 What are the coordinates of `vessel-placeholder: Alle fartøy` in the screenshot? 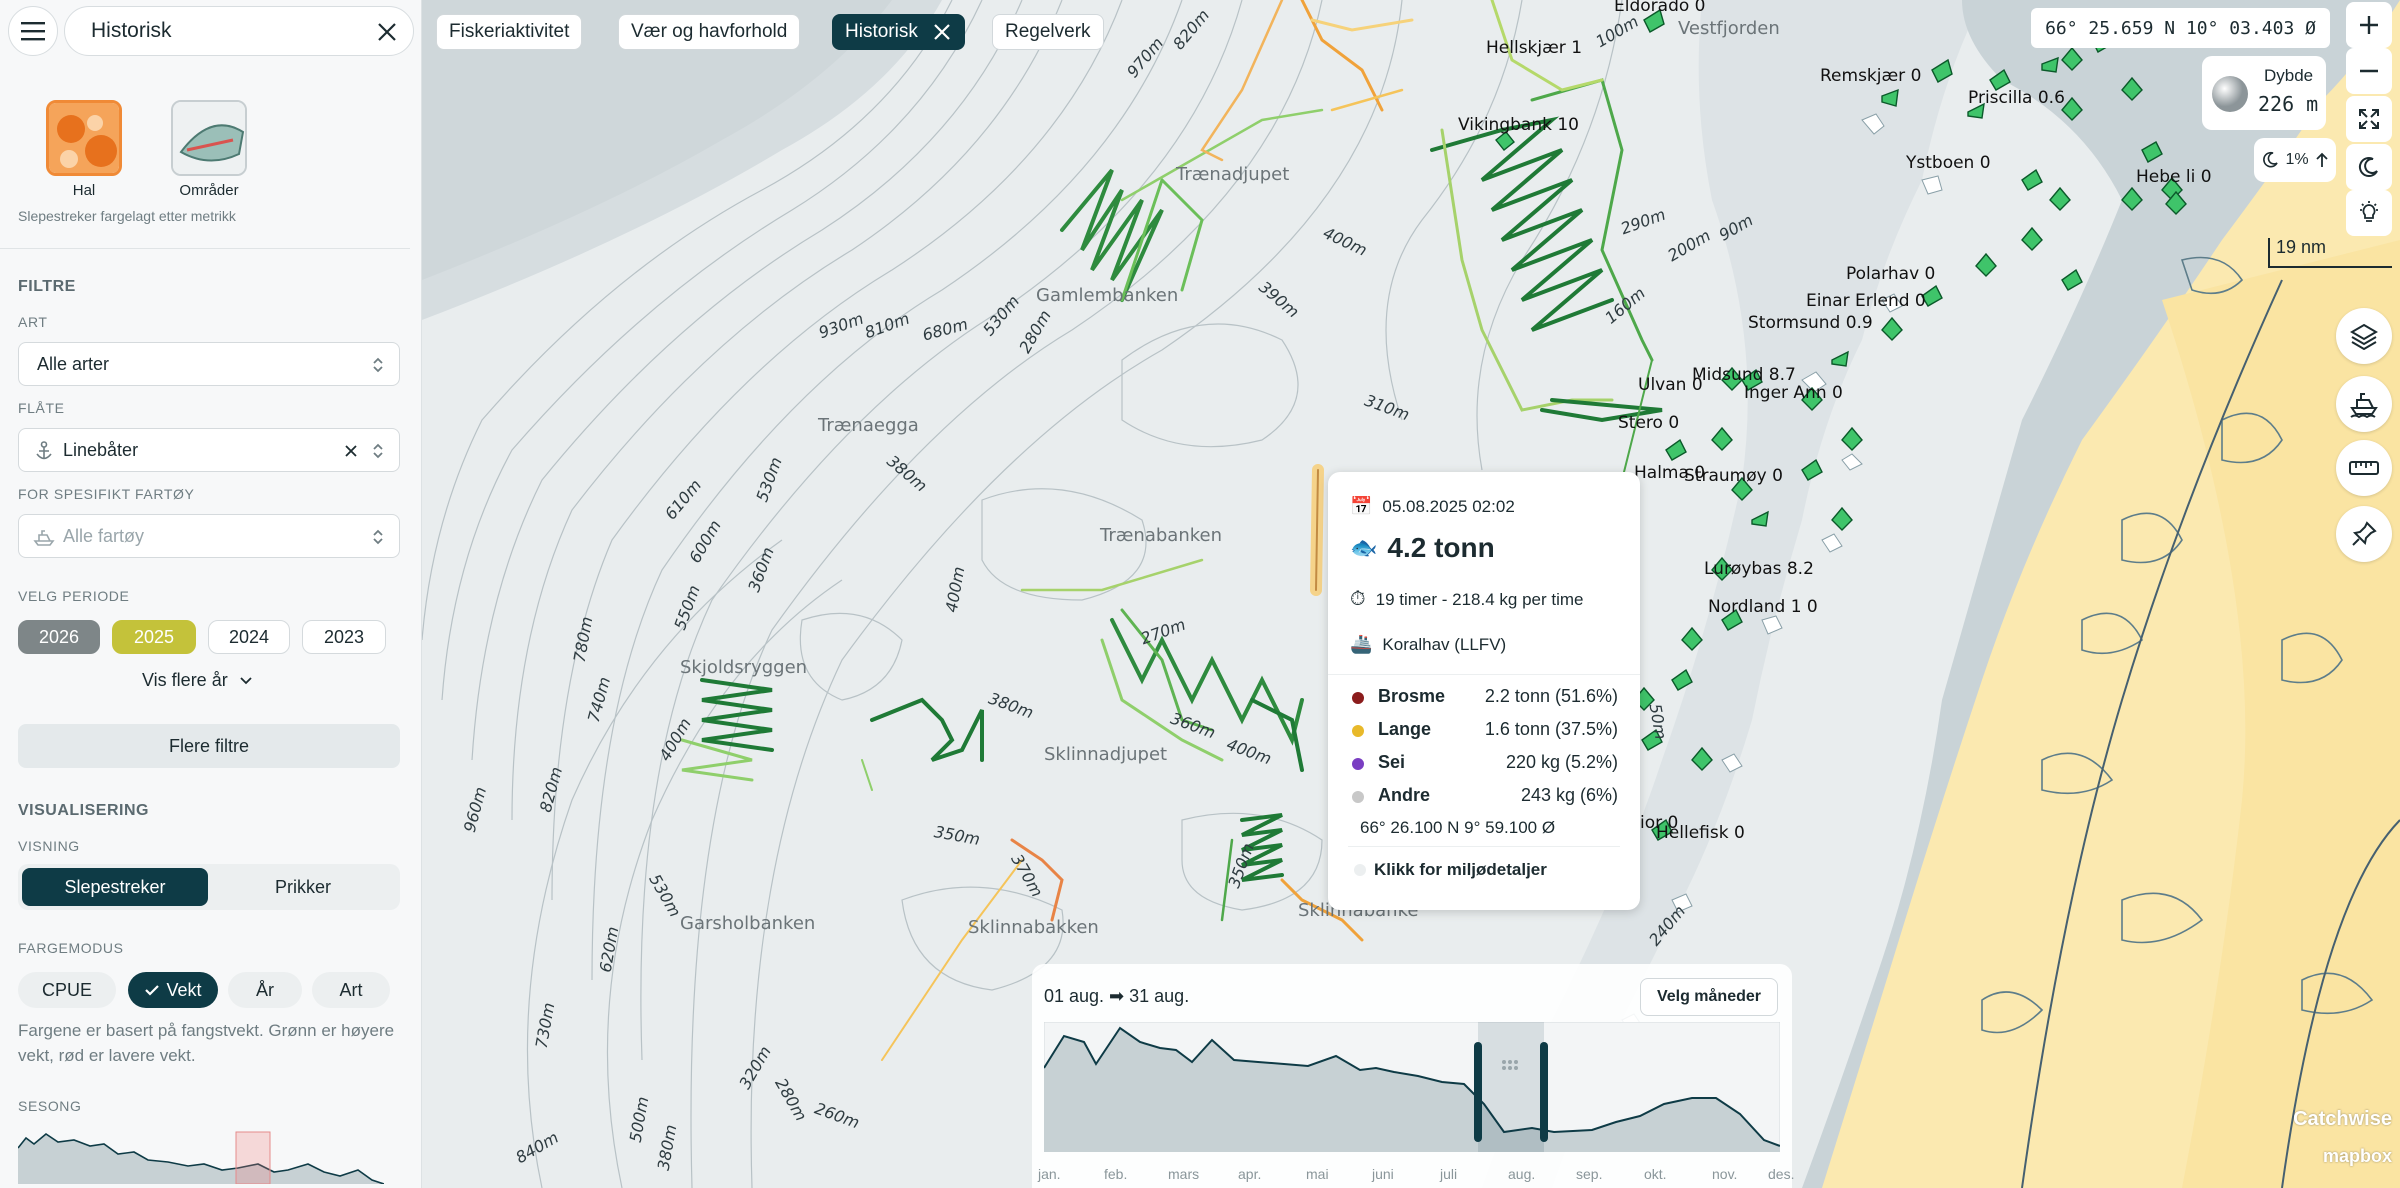 It's located at (104, 535).